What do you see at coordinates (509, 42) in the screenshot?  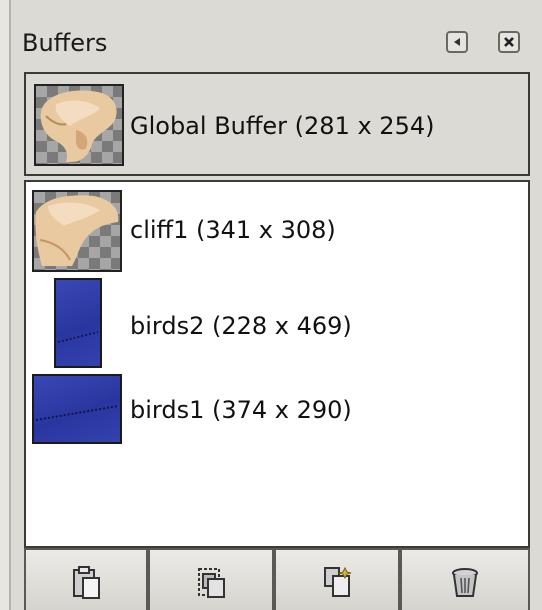 I see `close-icon` at bounding box center [509, 42].